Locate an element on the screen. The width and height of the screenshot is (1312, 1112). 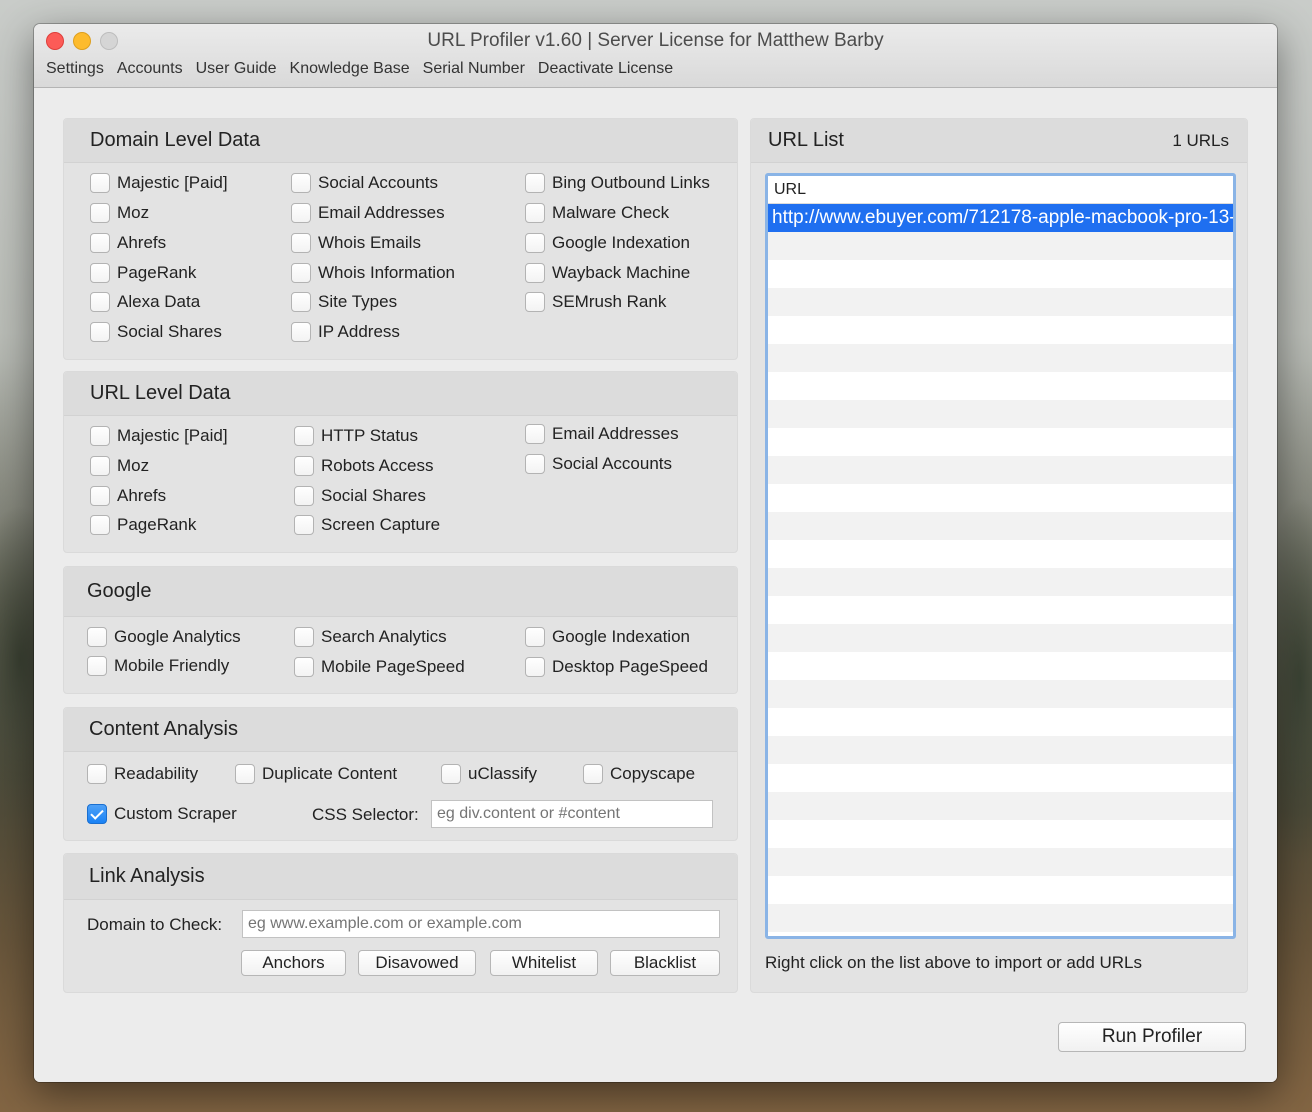
google-checkbox-mobile-pagespeed: Mobile PageSpeed is located at coordinates (379, 667).